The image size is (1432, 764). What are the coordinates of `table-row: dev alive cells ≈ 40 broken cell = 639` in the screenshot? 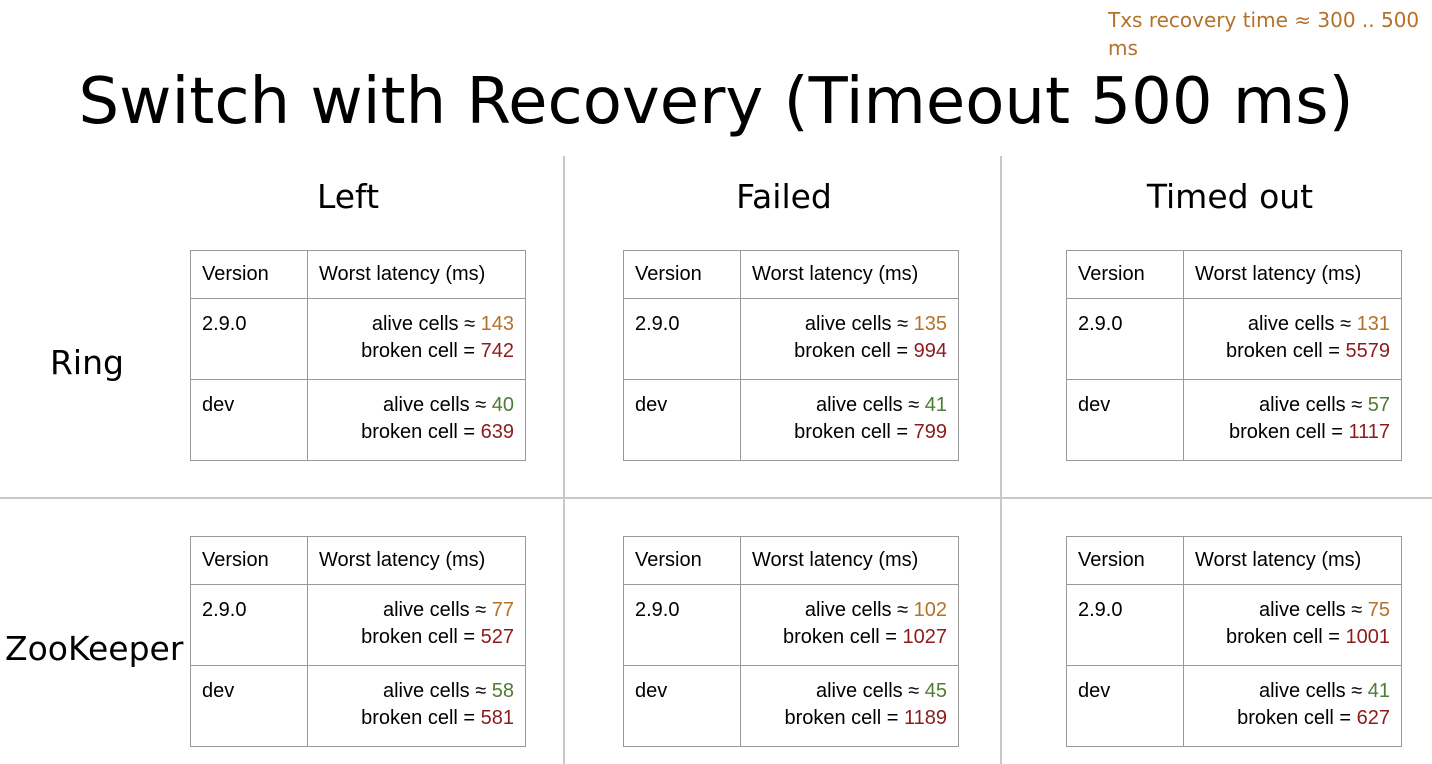 It's located at (358, 420).